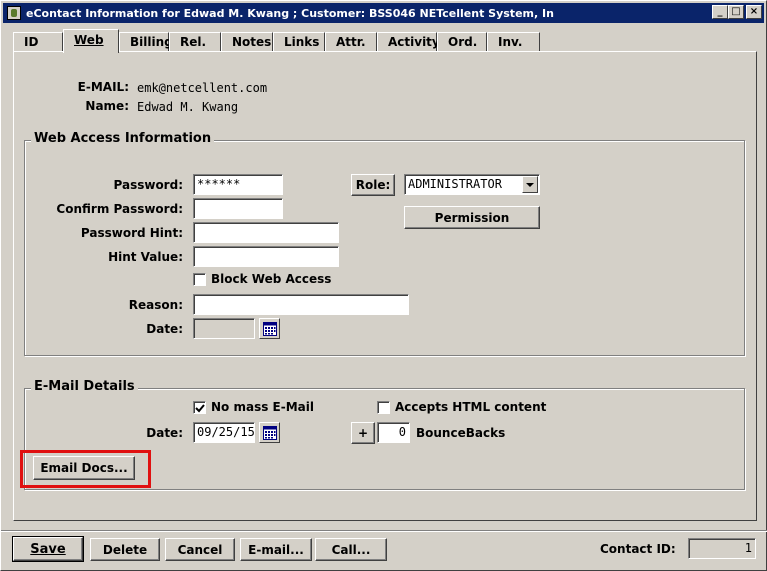 Image resolution: width=767 pixels, height=571 pixels. I want to click on tab-label: Rel., so click(193, 42).